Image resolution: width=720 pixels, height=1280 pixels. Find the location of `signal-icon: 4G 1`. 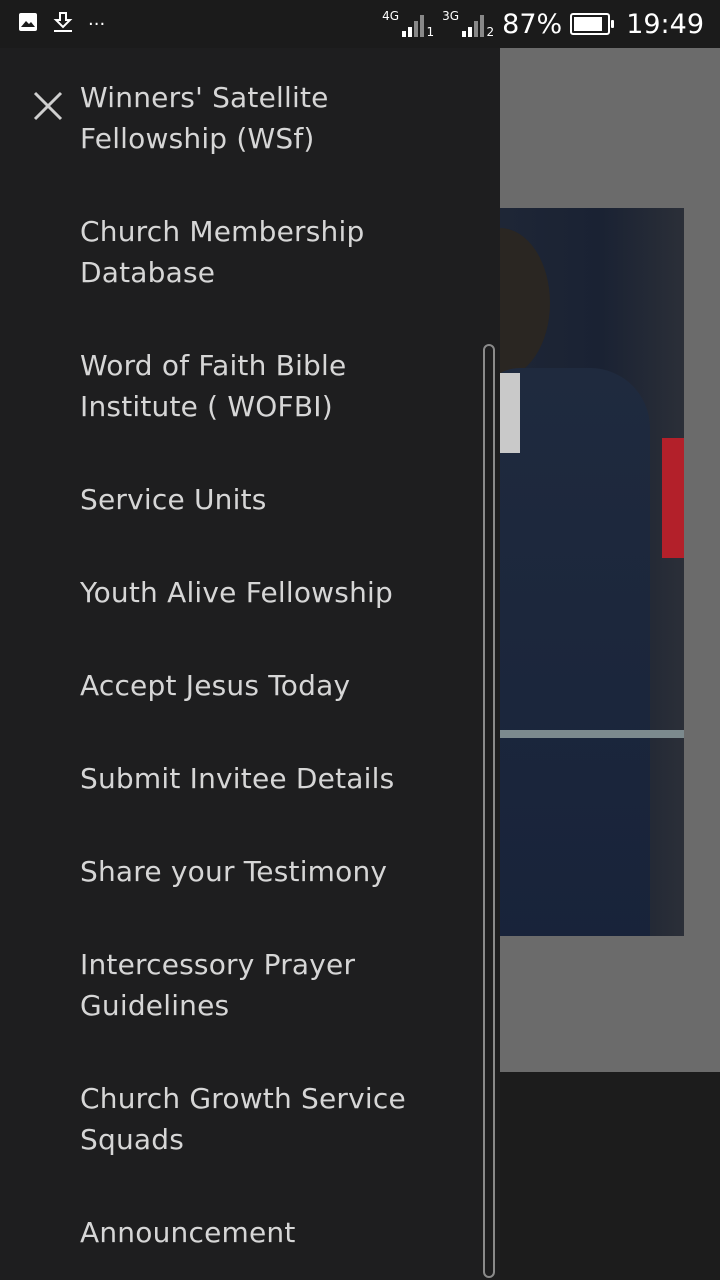

signal-icon: 4G 1 is located at coordinates (408, 24).